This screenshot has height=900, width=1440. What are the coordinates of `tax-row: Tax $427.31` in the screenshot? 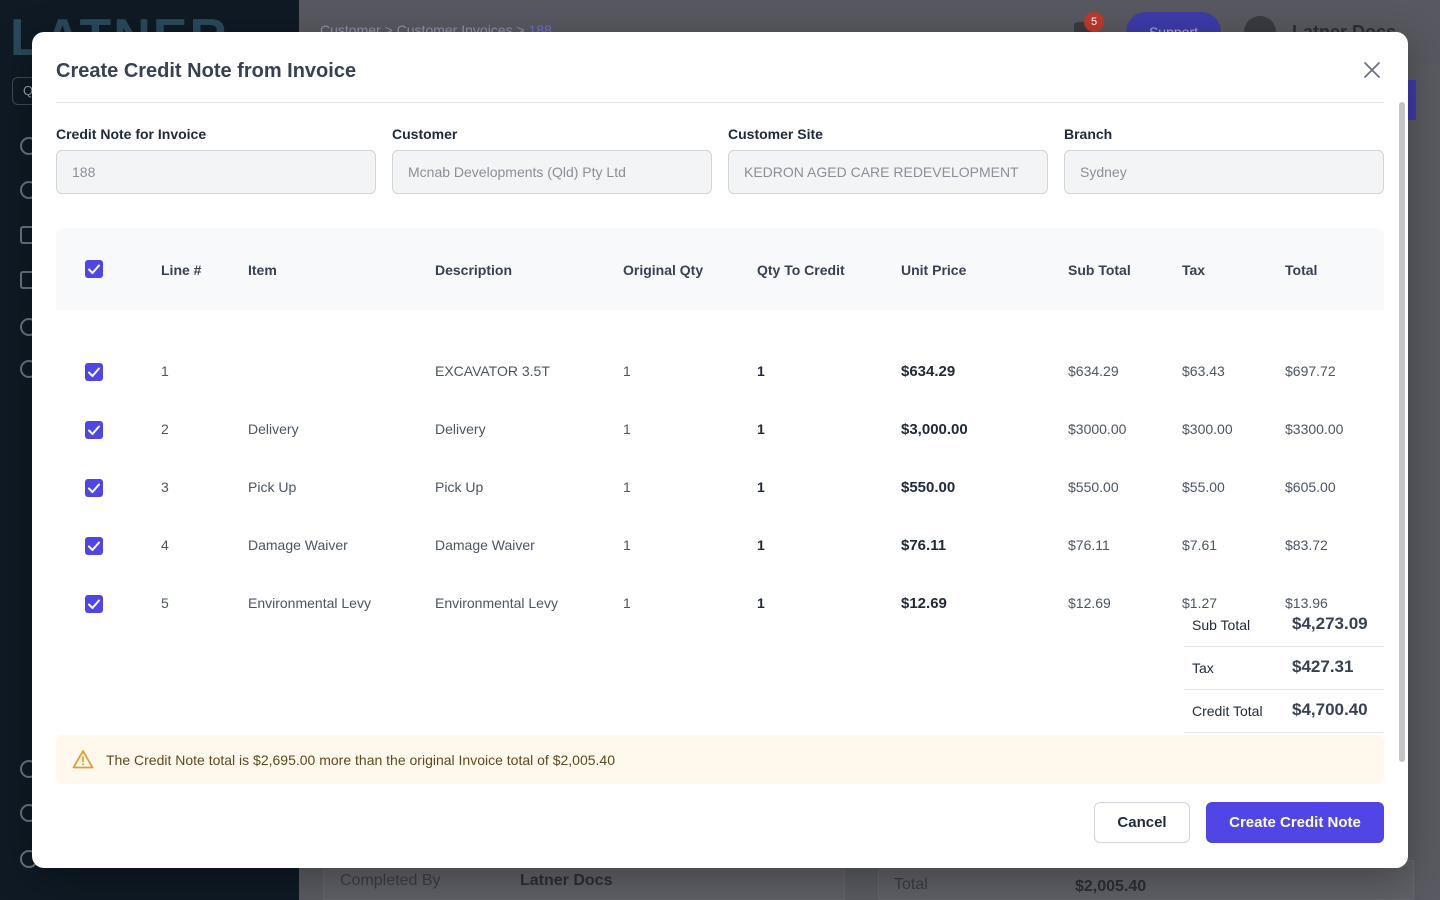 It's located at (1284, 668).